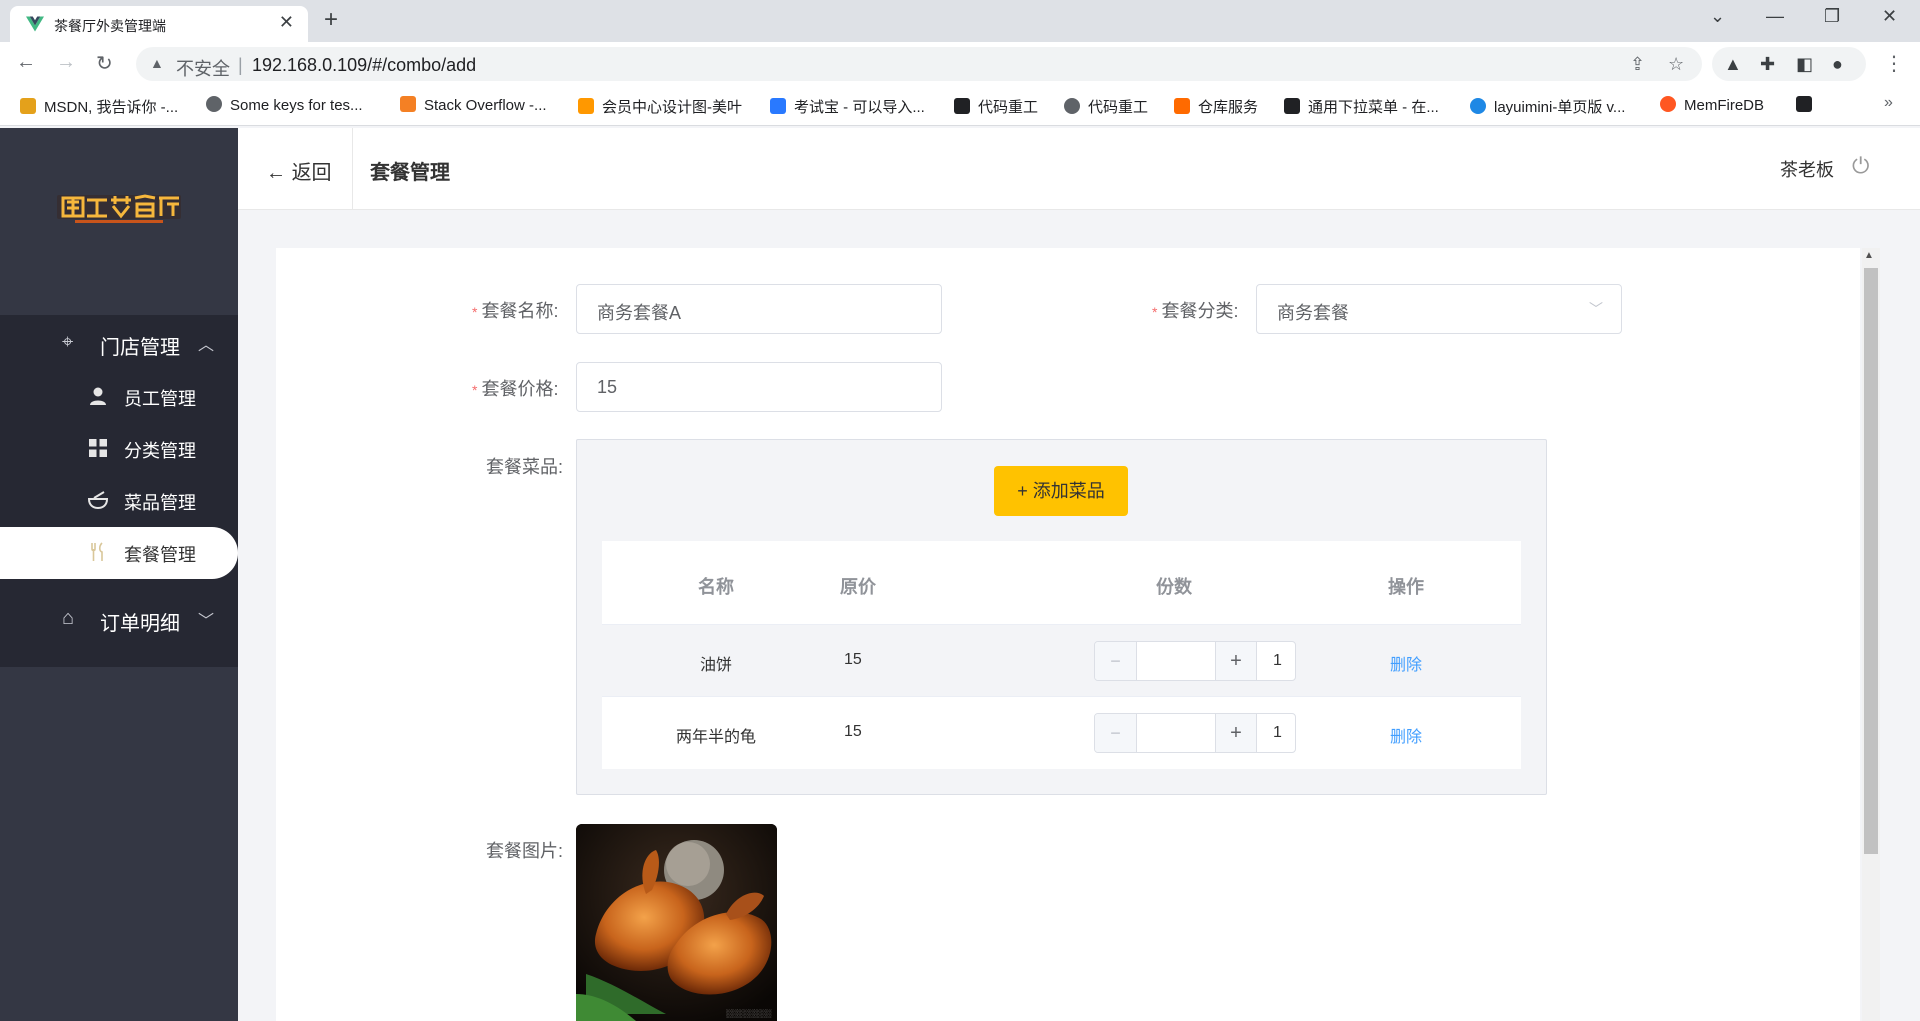 This screenshot has height=1021, width=1920. What do you see at coordinates (1061, 491) in the screenshot?
I see `add-dish-button: + 添加菜品` at bounding box center [1061, 491].